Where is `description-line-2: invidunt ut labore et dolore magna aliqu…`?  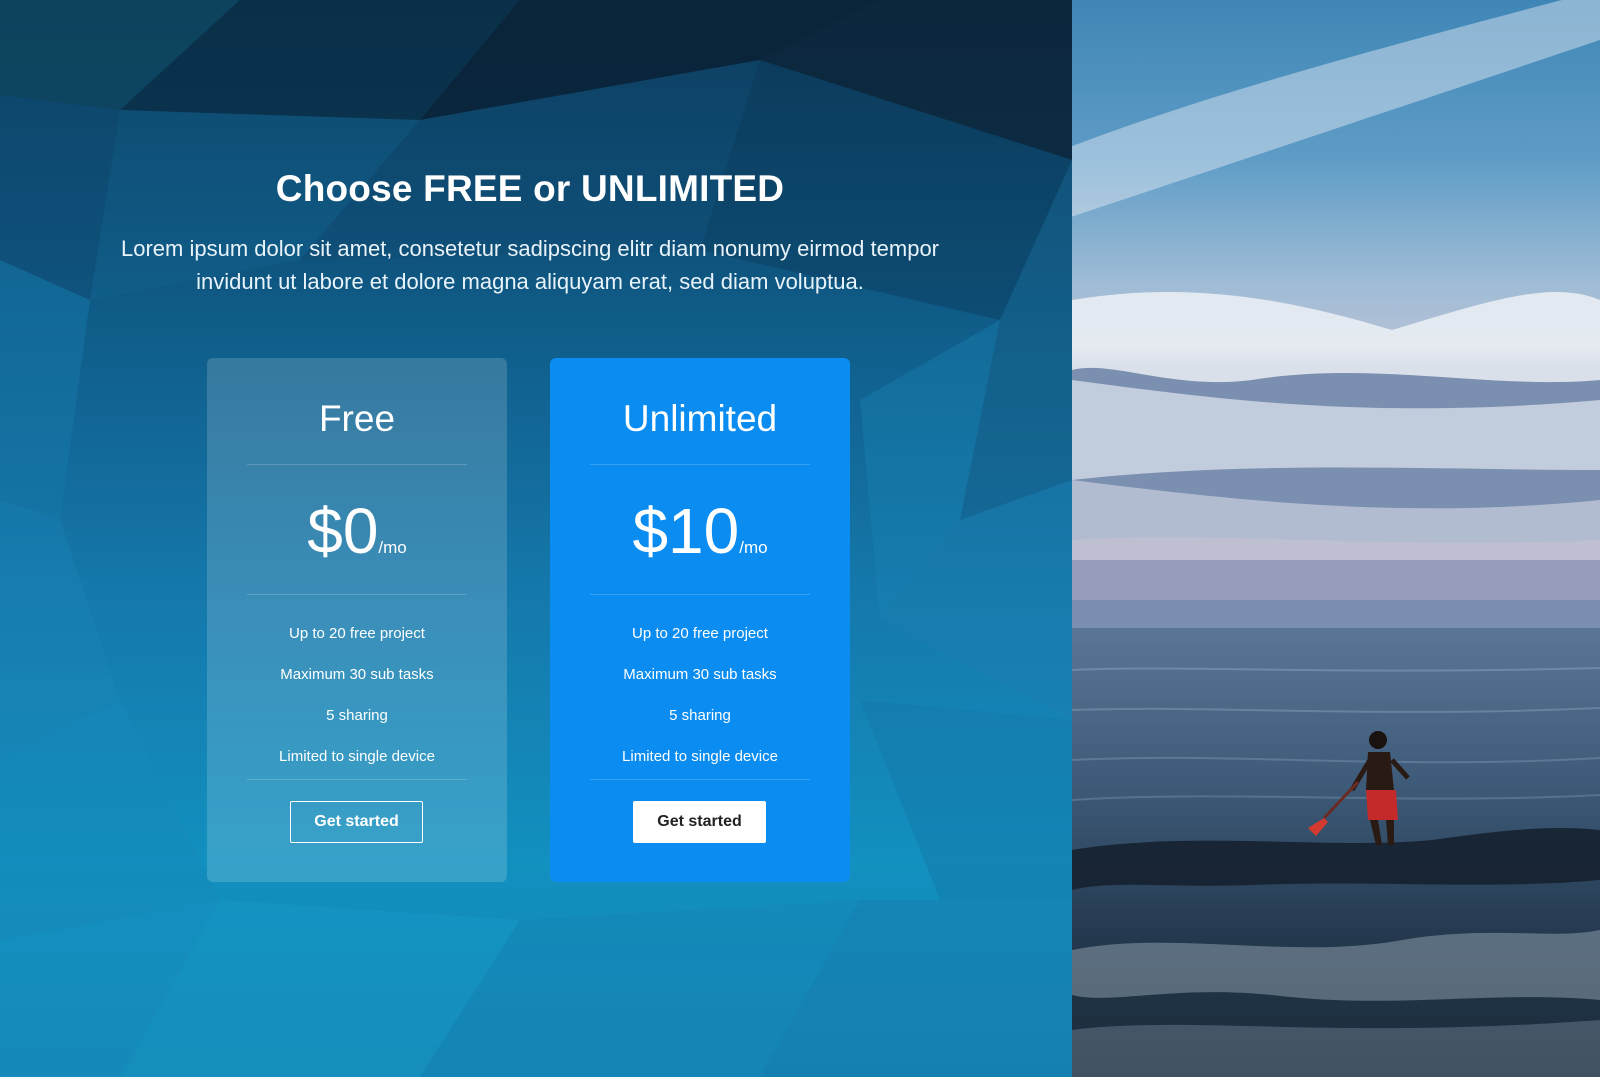 description-line-2: invidunt ut labore et dolore magna aliqu… is located at coordinates (530, 281).